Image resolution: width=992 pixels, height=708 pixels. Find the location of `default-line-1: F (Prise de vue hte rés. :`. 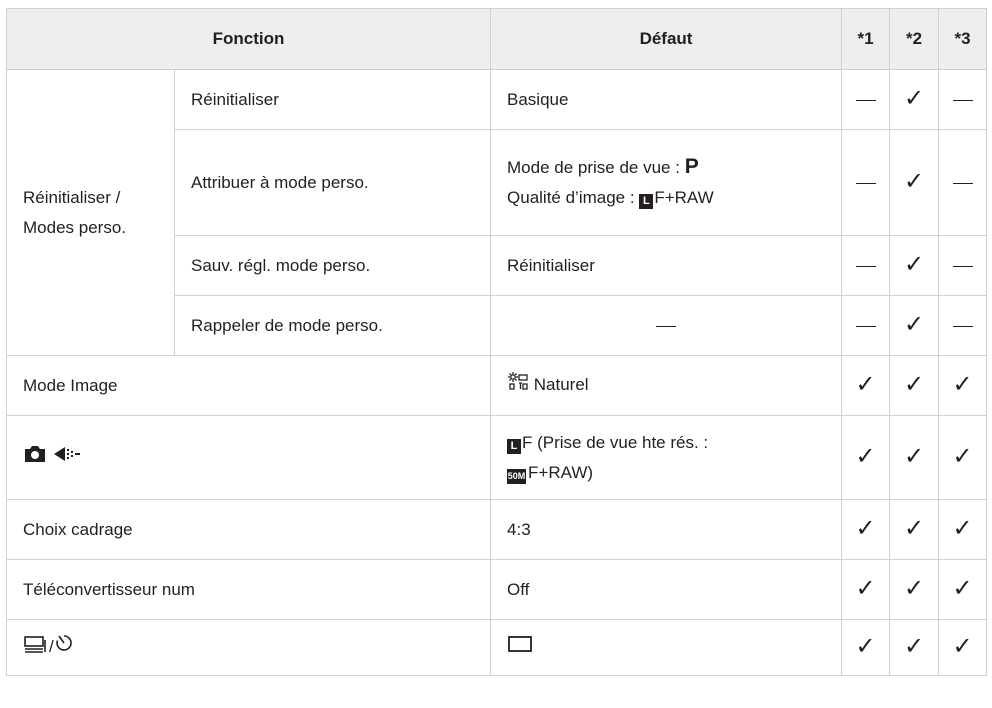

default-line-1: F (Prise de vue hte rés. : is located at coordinates (615, 442).